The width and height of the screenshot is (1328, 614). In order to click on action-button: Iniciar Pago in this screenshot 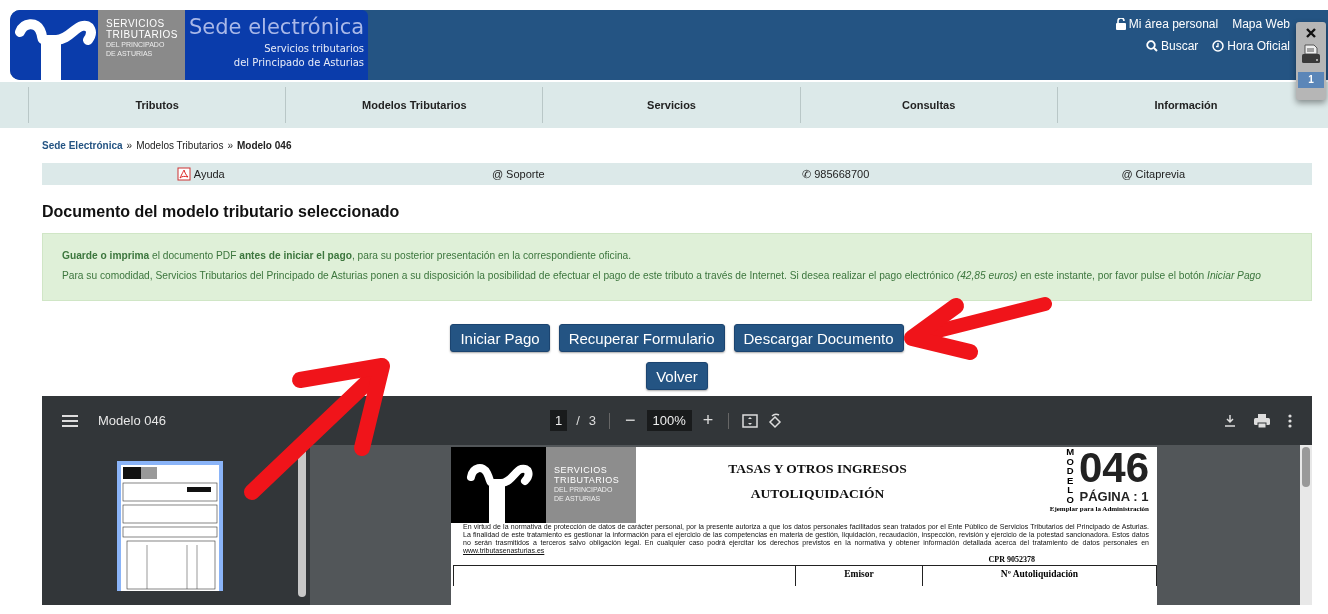, I will do `click(500, 338)`.